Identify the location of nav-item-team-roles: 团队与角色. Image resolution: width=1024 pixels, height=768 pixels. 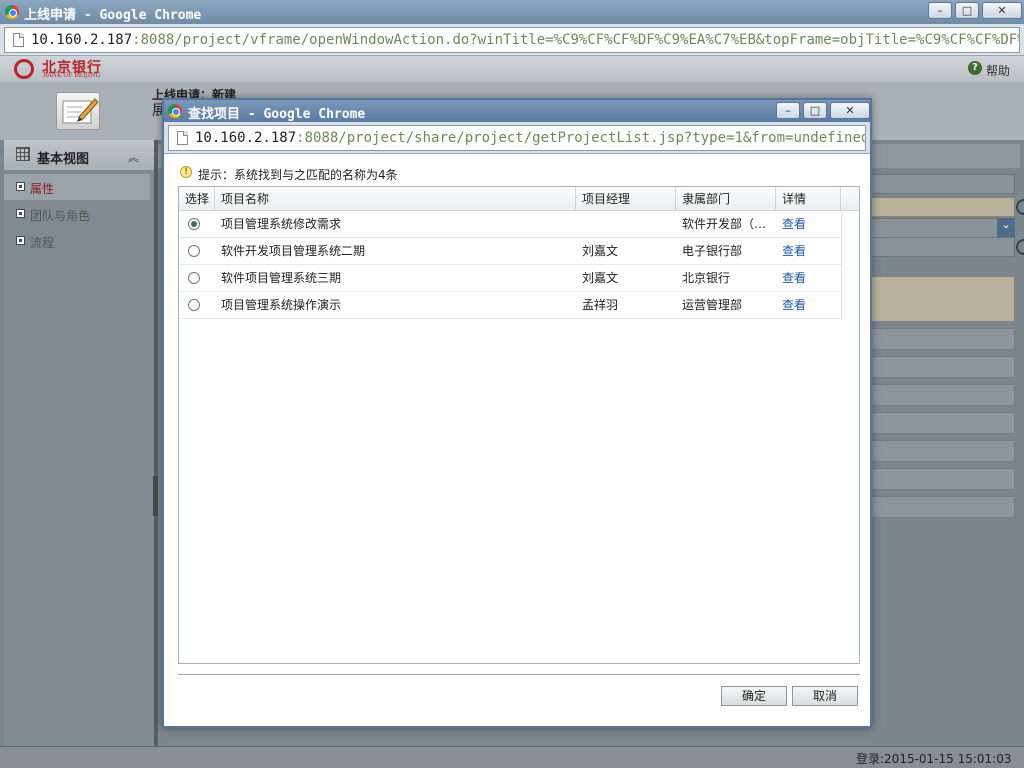
(77, 214).